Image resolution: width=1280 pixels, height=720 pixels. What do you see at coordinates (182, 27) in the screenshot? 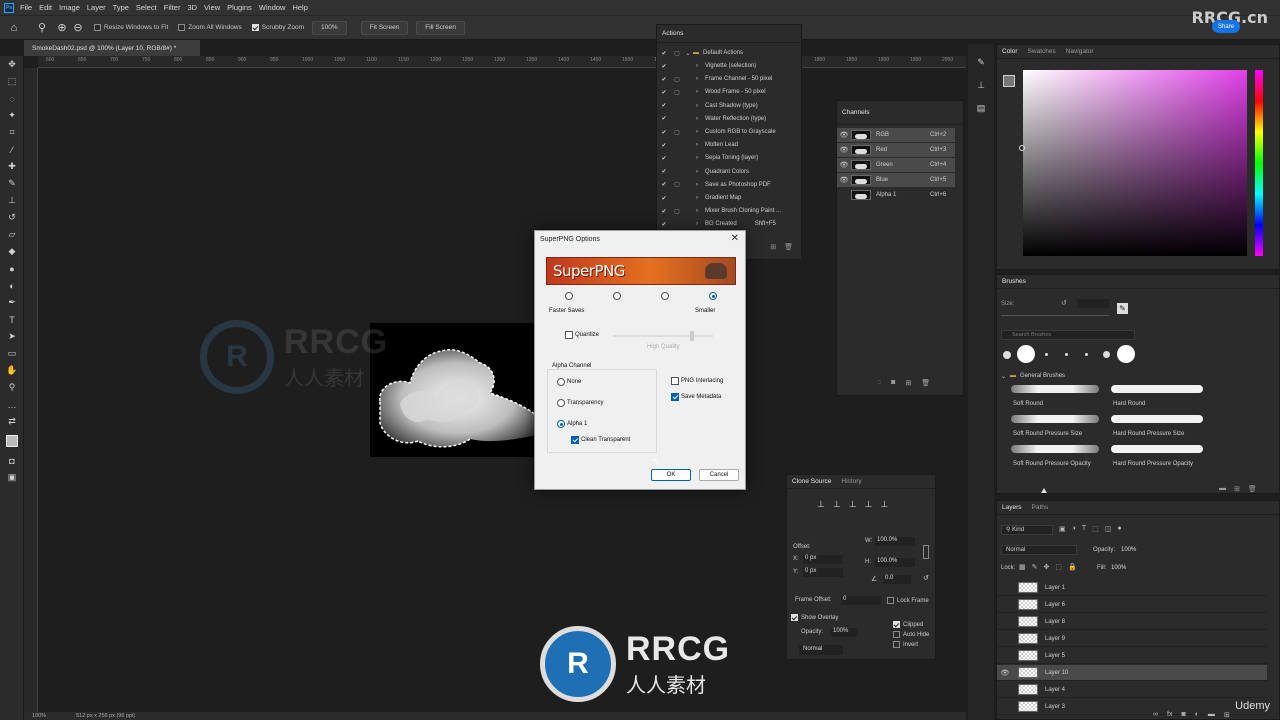
I see `zoom-all-checkbox` at bounding box center [182, 27].